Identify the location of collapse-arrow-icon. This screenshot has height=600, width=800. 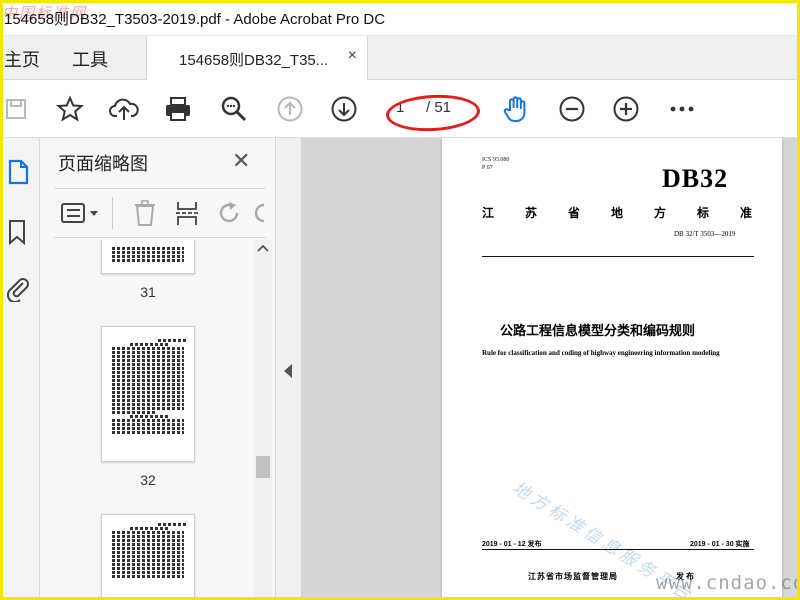
(288, 371).